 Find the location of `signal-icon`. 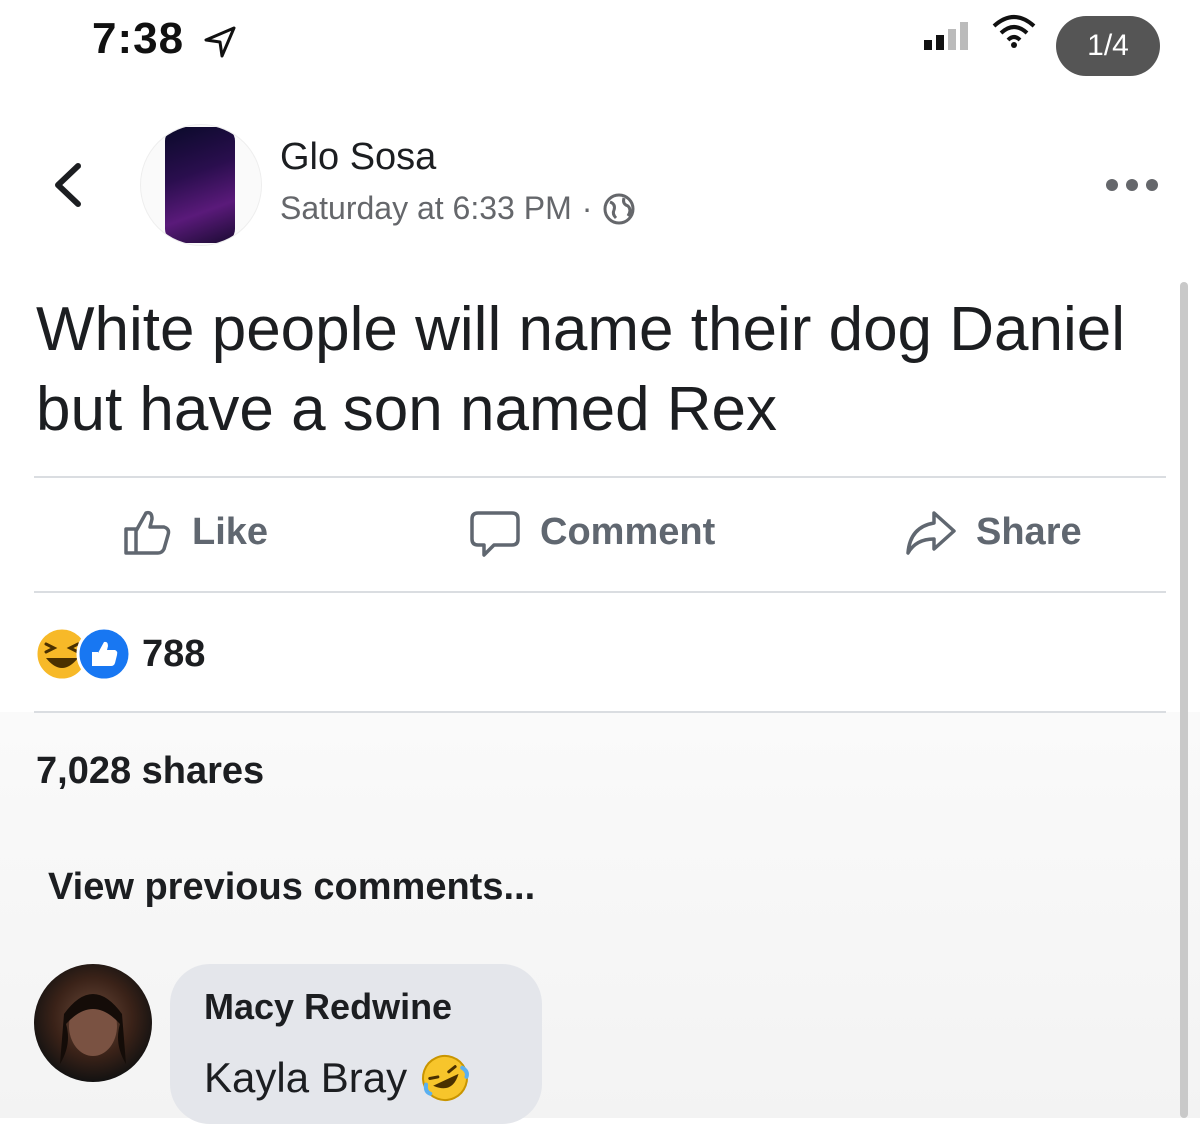

signal-icon is located at coordinates (946, 36).